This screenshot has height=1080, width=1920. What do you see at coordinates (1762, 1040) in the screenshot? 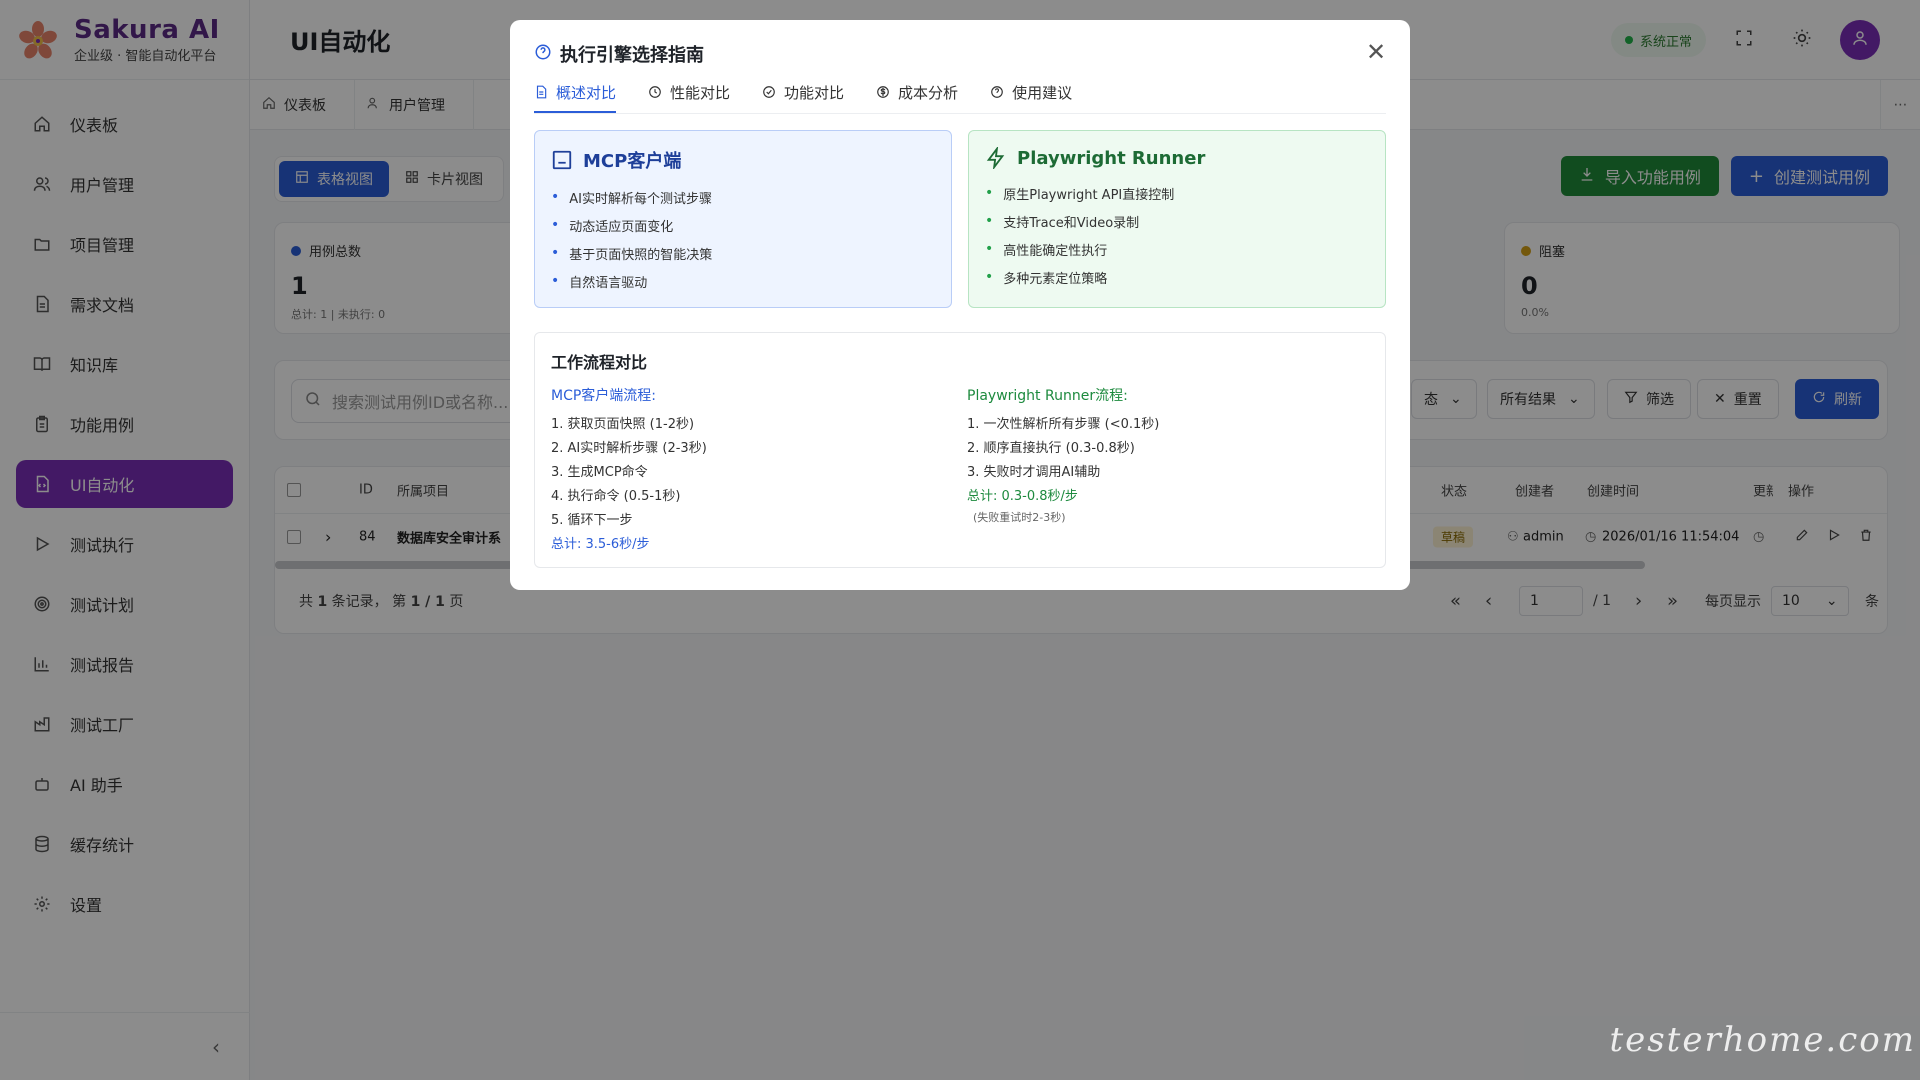
I see `watermark: testerhome.com` at bounding box center [1762, 1040].